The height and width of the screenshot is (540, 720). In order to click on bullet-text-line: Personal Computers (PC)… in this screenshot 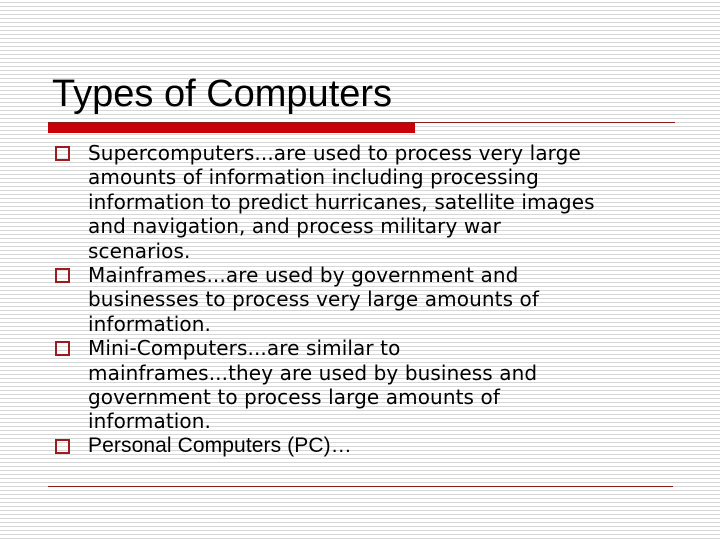, I will do `click(220, 445)`.